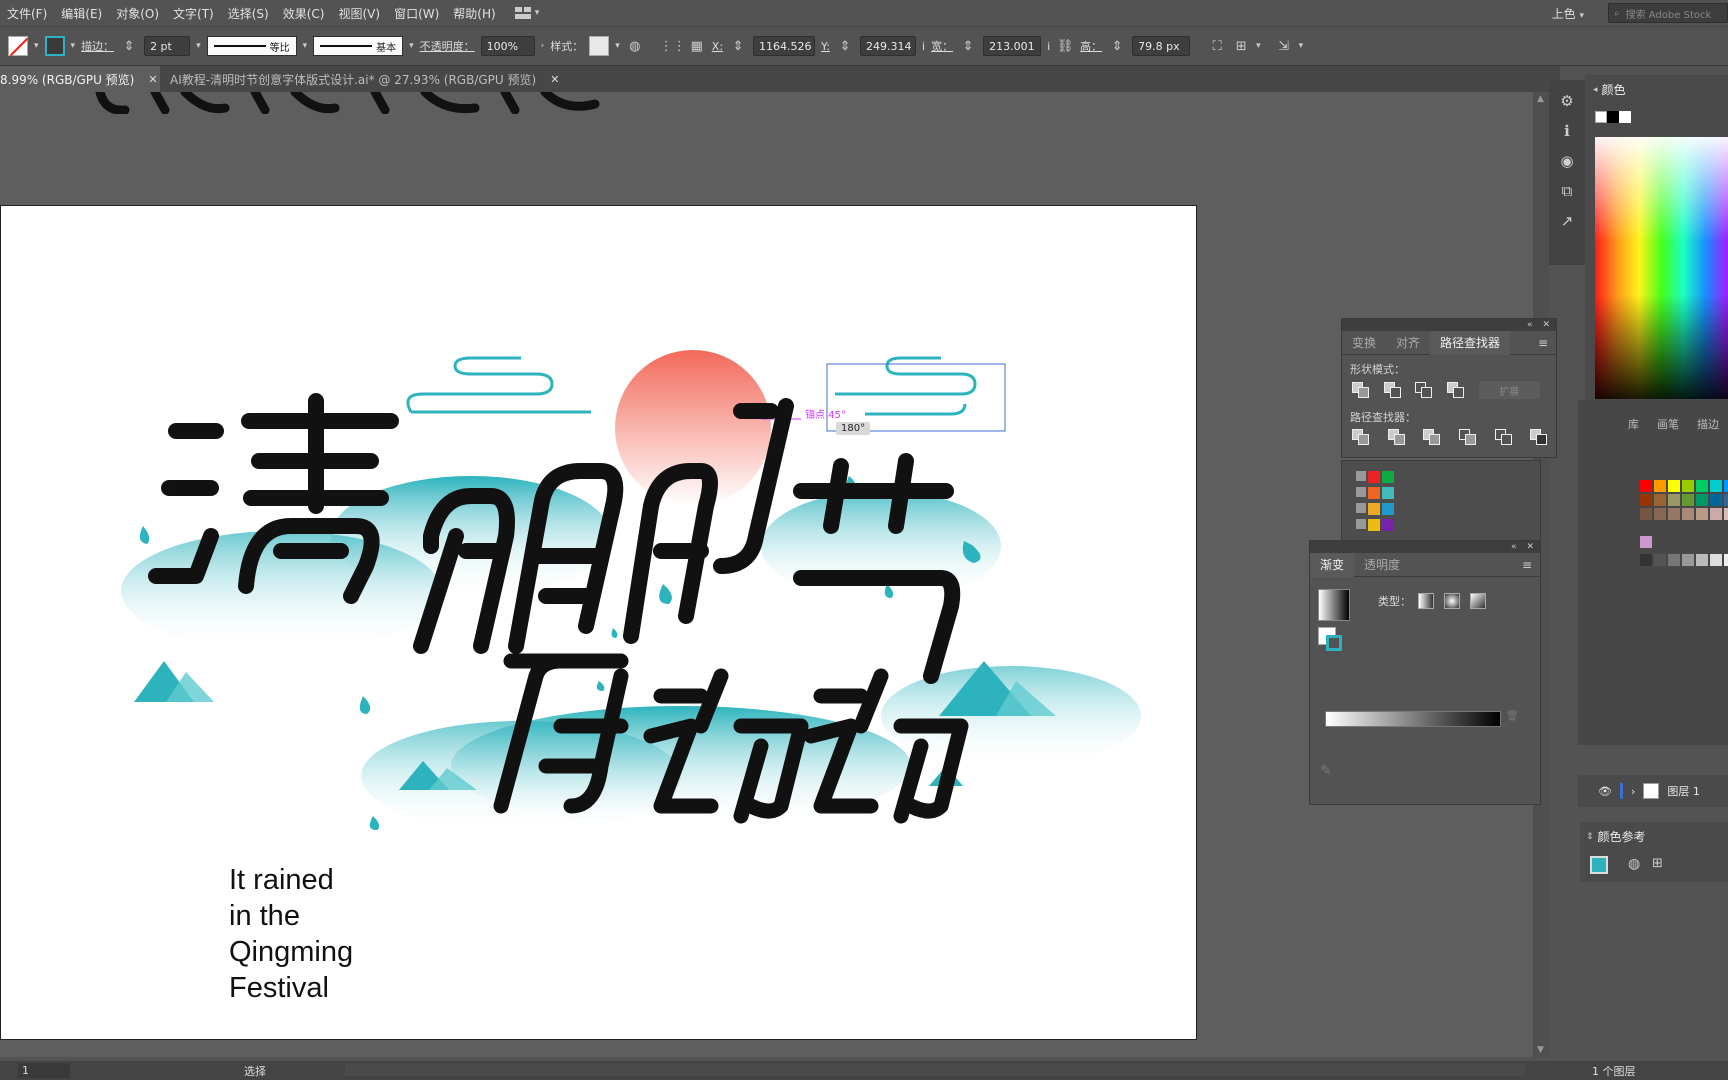 The height and width of the screenshot is (1080, 1728). What do you see at coordinates (1657, 863) in the screenshot?
I see `save-group-icon: ⊞` at bounding box center [1657, 863].